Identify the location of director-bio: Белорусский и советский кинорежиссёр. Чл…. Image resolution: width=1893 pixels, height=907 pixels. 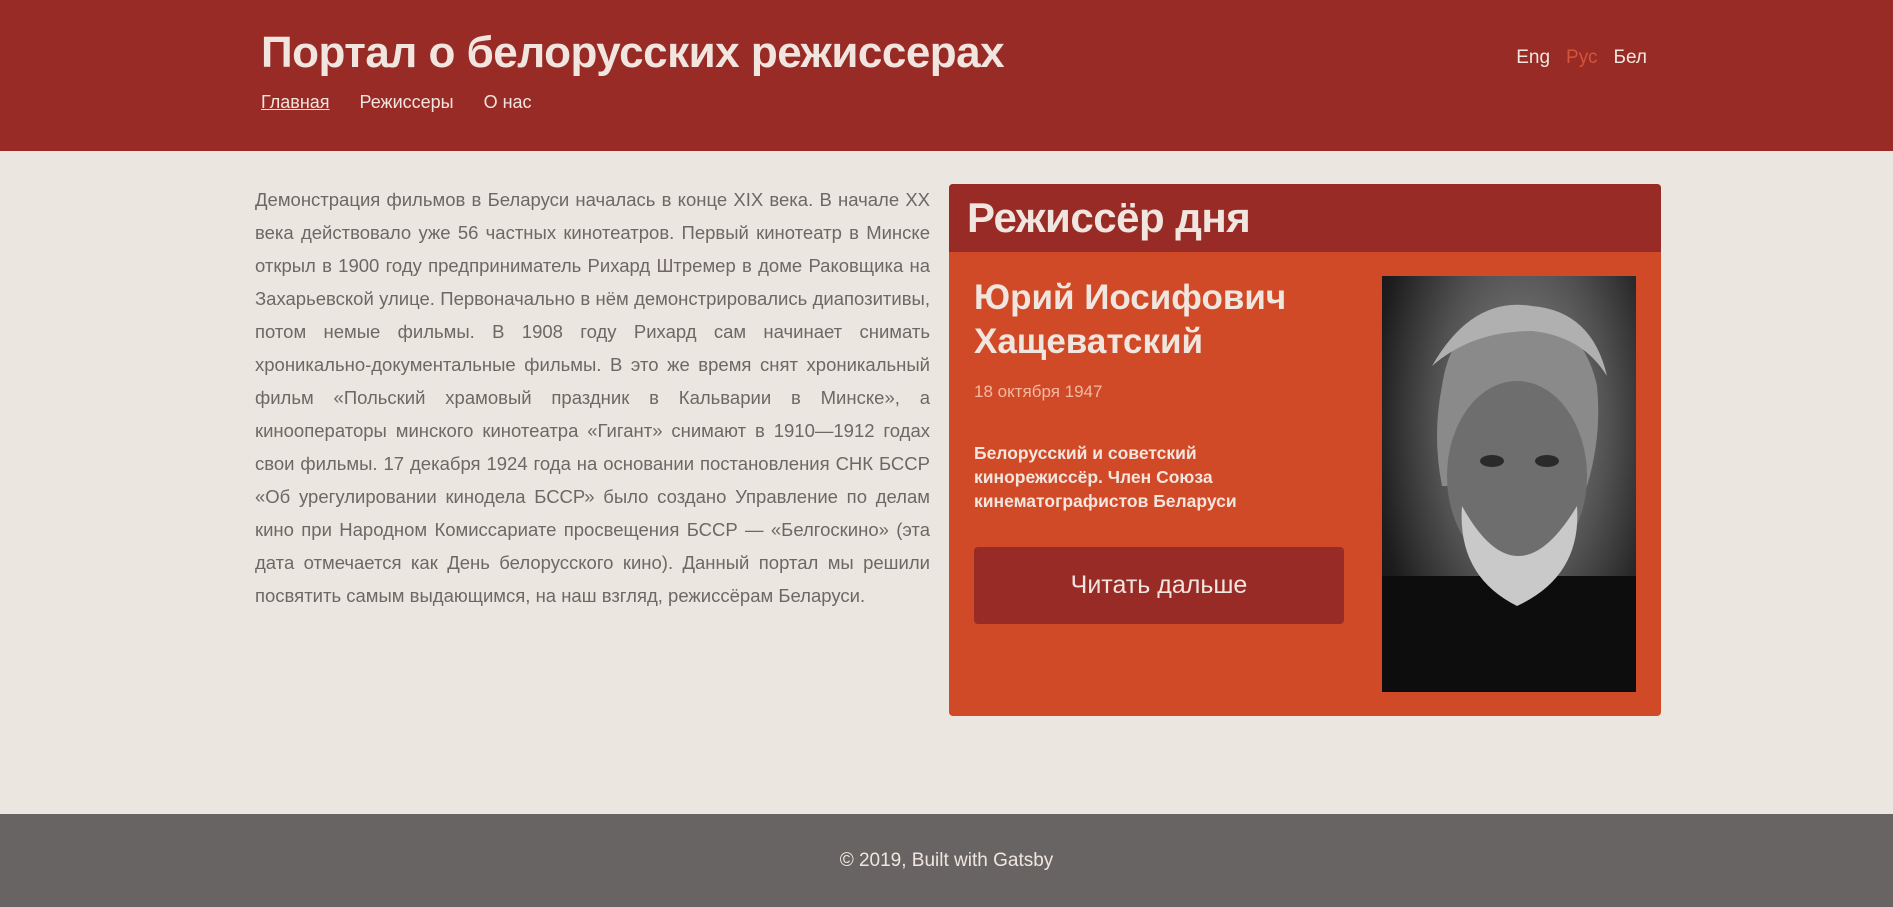
(1105, 477).